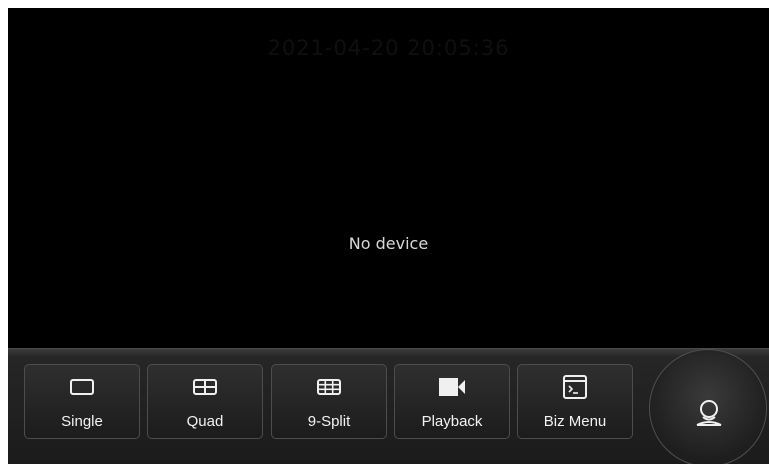  Describe the element at coordinates (329, 401) in the screenshot. I see `nine-split-view-button: 9-Split` at that location.